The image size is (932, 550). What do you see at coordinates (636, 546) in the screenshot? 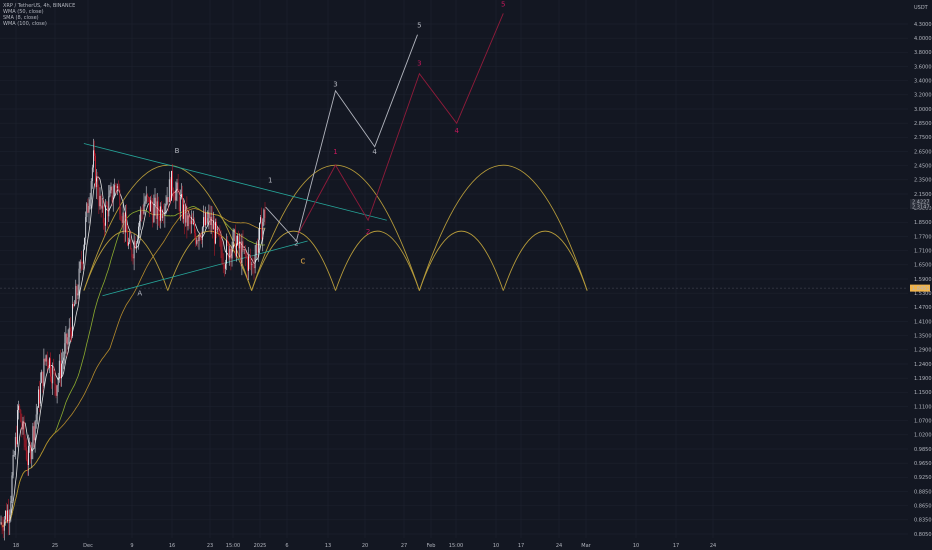
I see `x-tick-label: 10` at bounding box center [636, 546].